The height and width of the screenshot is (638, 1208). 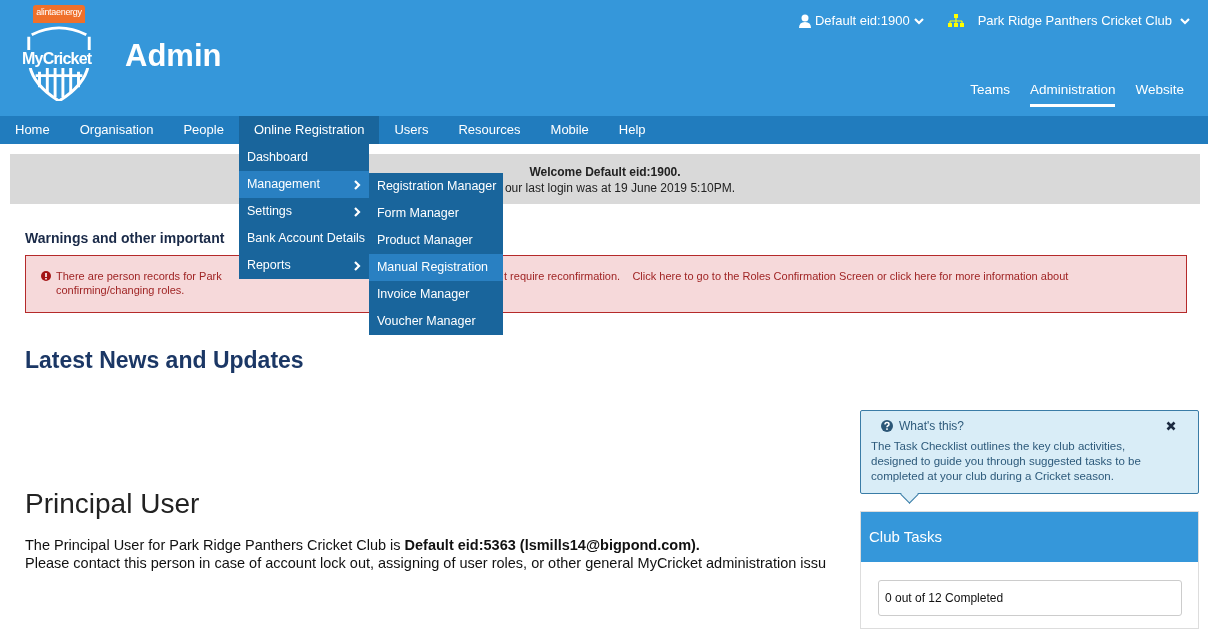 I want to click on nav-item: Users, so click(x=411, y=130).